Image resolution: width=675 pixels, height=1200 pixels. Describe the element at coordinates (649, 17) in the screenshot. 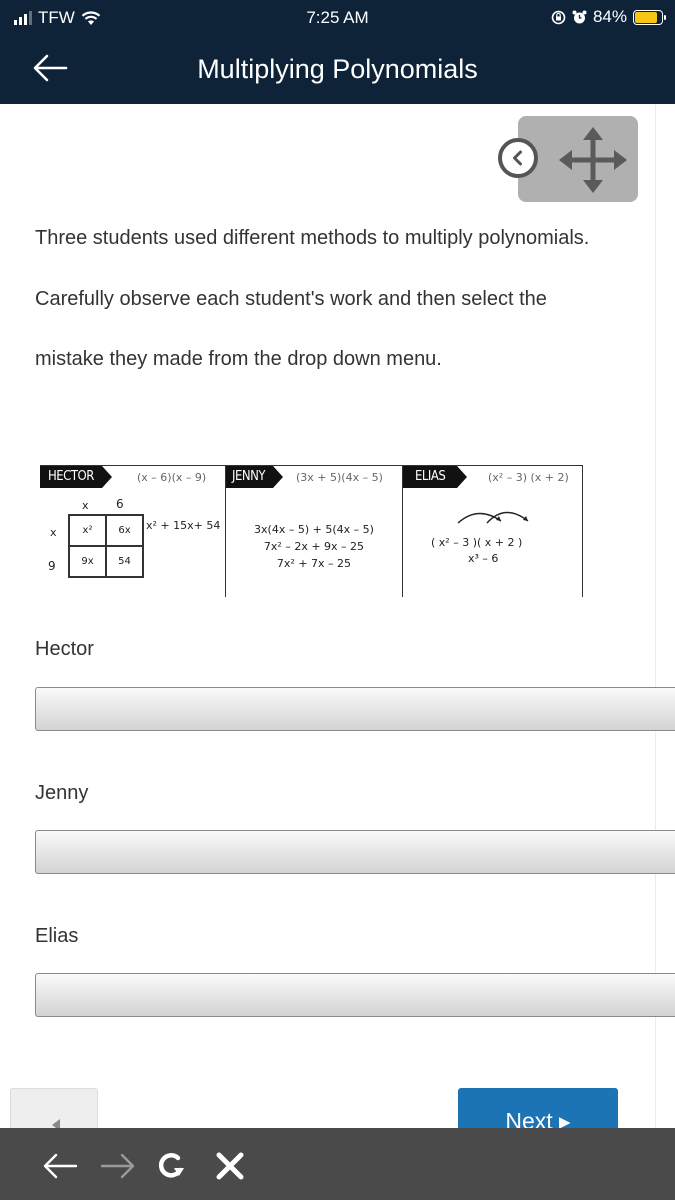

I see `battery-icon` at that location.